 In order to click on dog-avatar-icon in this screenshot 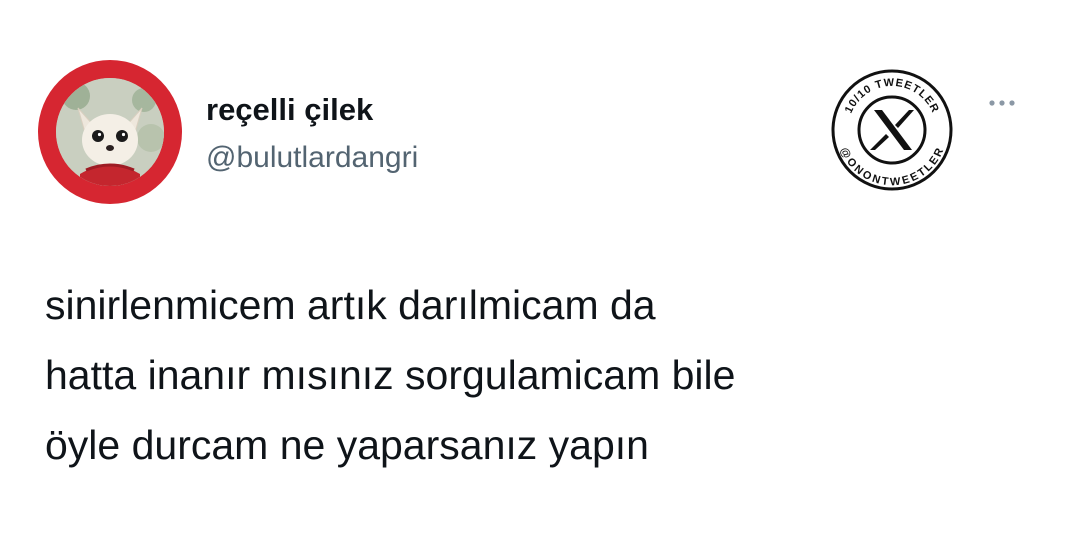, I will do `click(110, 132)`.